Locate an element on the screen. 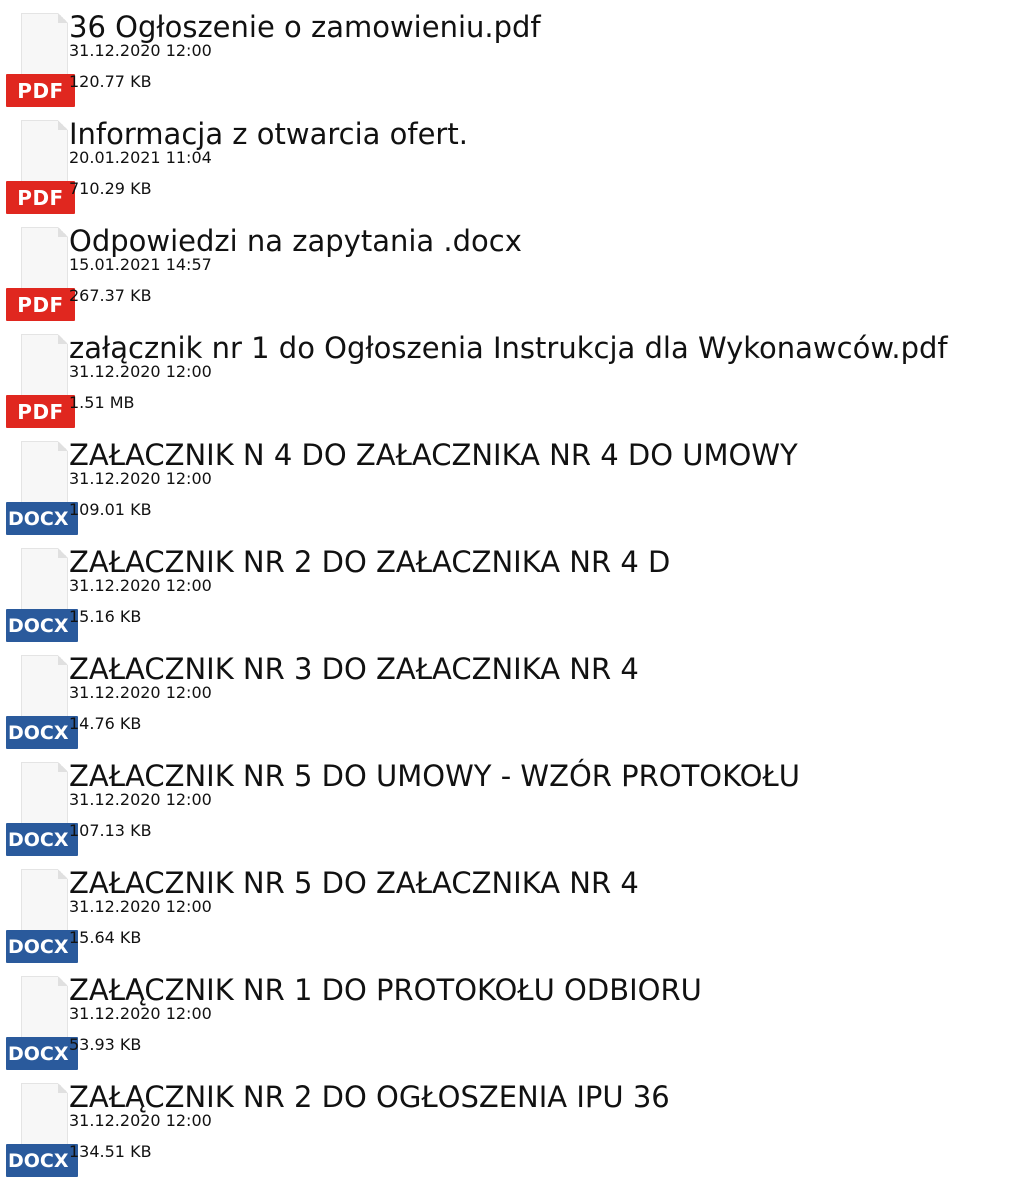 The height and width of the screenshot is (1177, 1019). file-name-link: ZAŁACZNIK NR 3 DO ZAŁACZNIKA NR 4 is located at coordinates (354, 669).